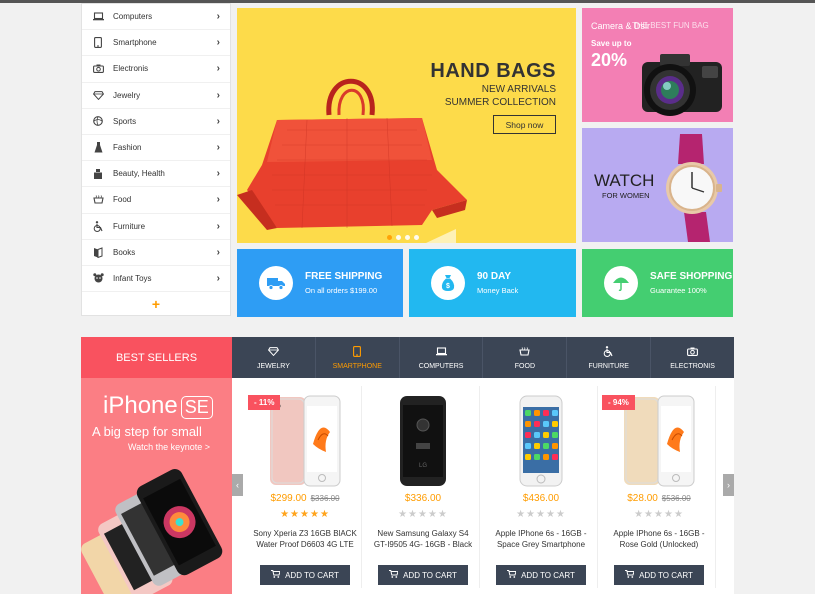  I want to click on food-icon, so click(98, 200).